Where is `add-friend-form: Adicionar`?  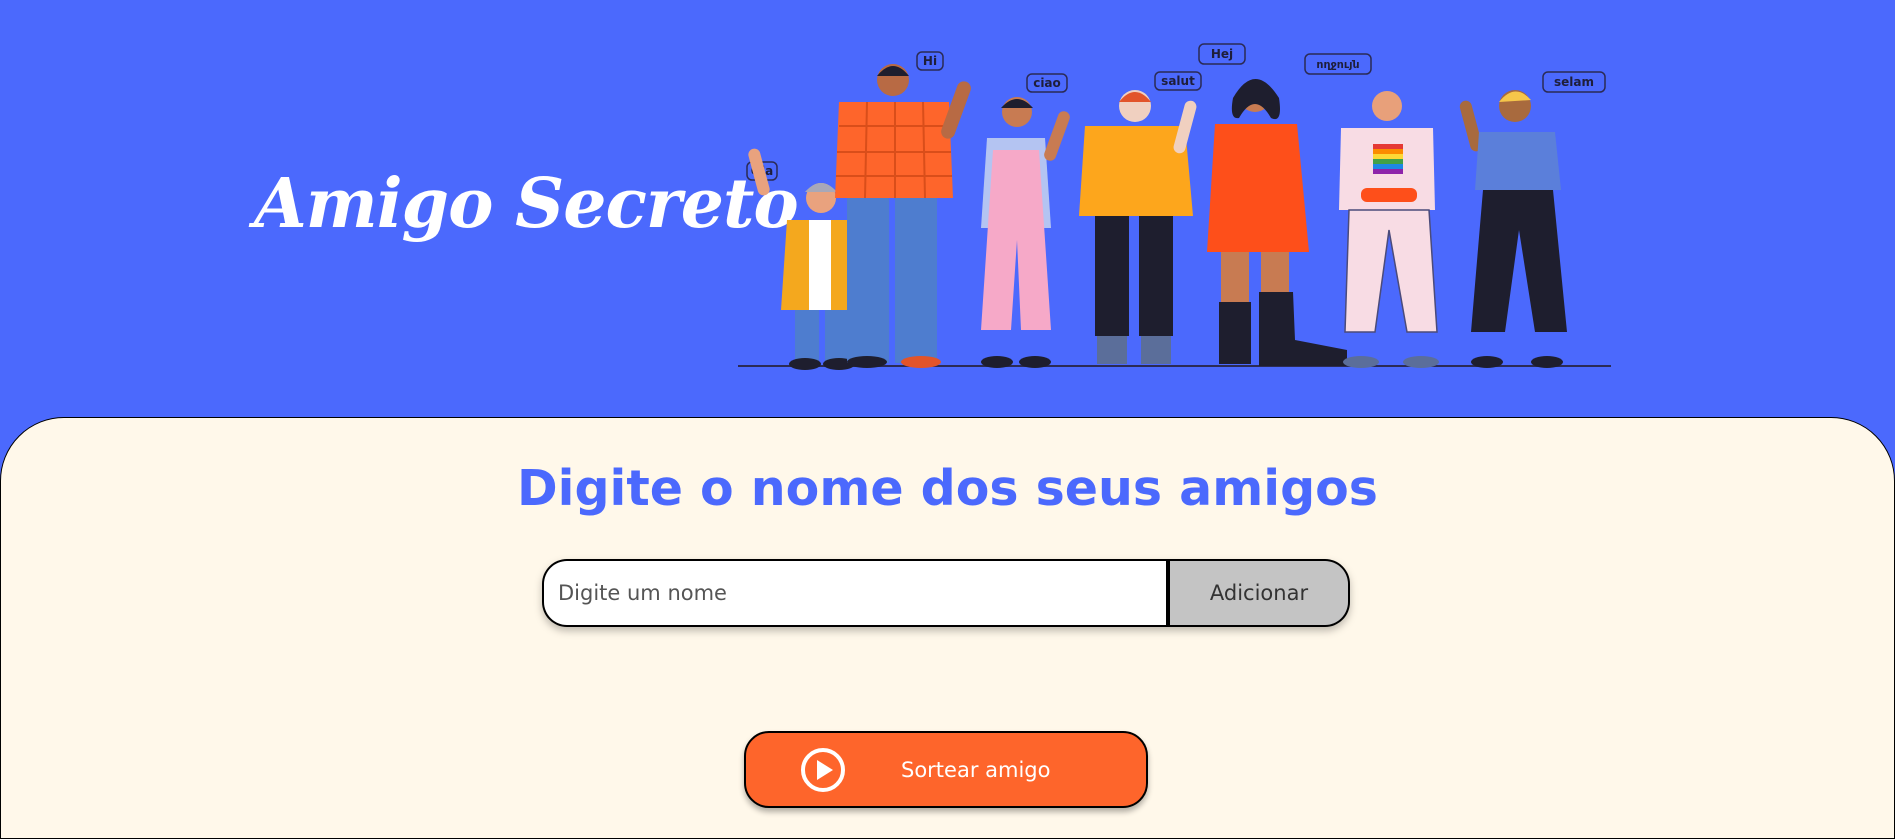 add-friend-form: Adicionar is located at coordinates (946, 593).